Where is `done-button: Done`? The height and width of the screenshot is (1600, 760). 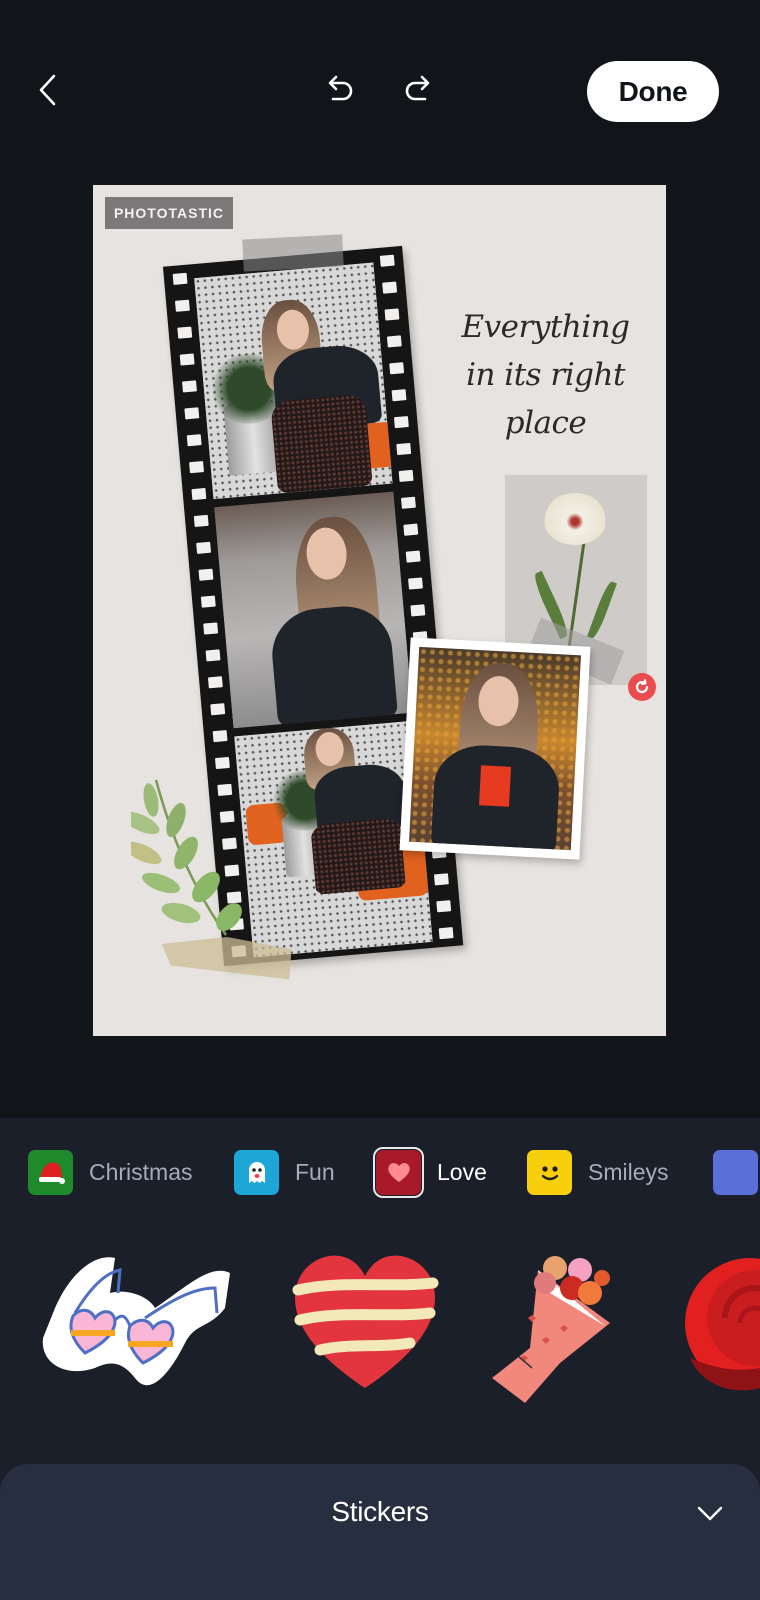 done-button: Done is located at coordinates (653, 91).